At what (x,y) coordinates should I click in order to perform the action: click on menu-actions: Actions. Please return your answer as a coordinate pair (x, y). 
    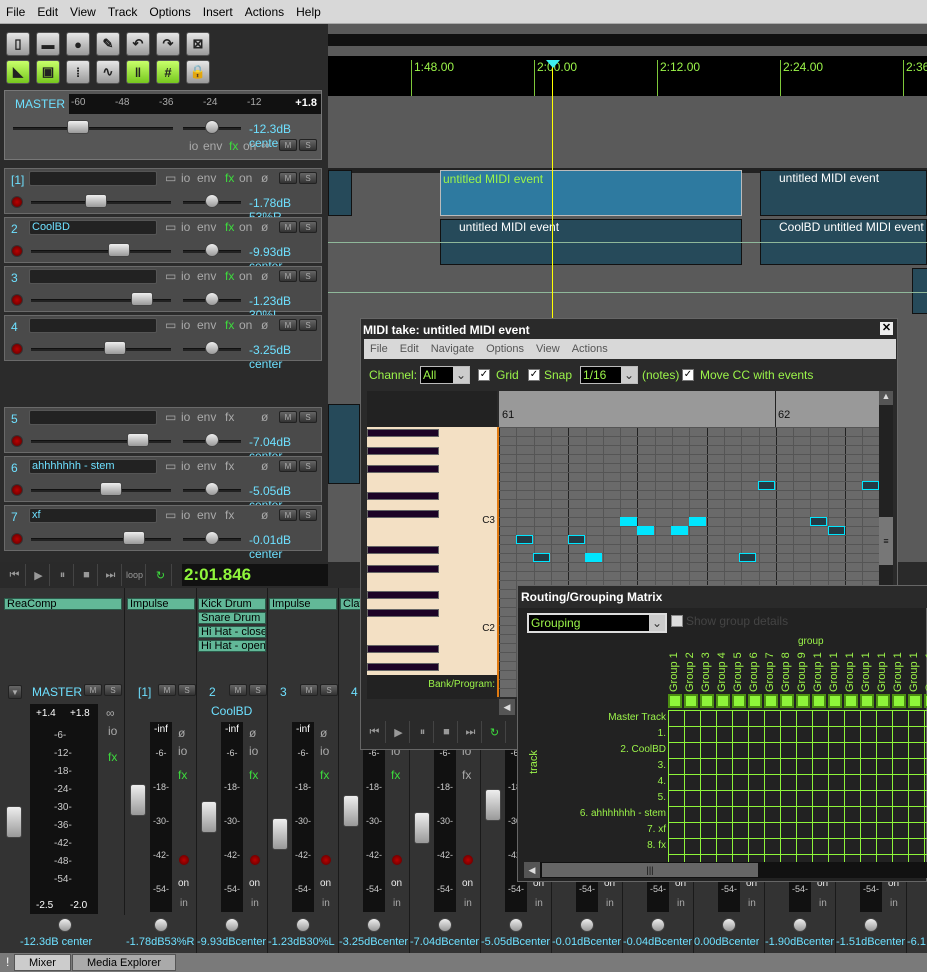
    Looking at the image, I should click on (264, 12).